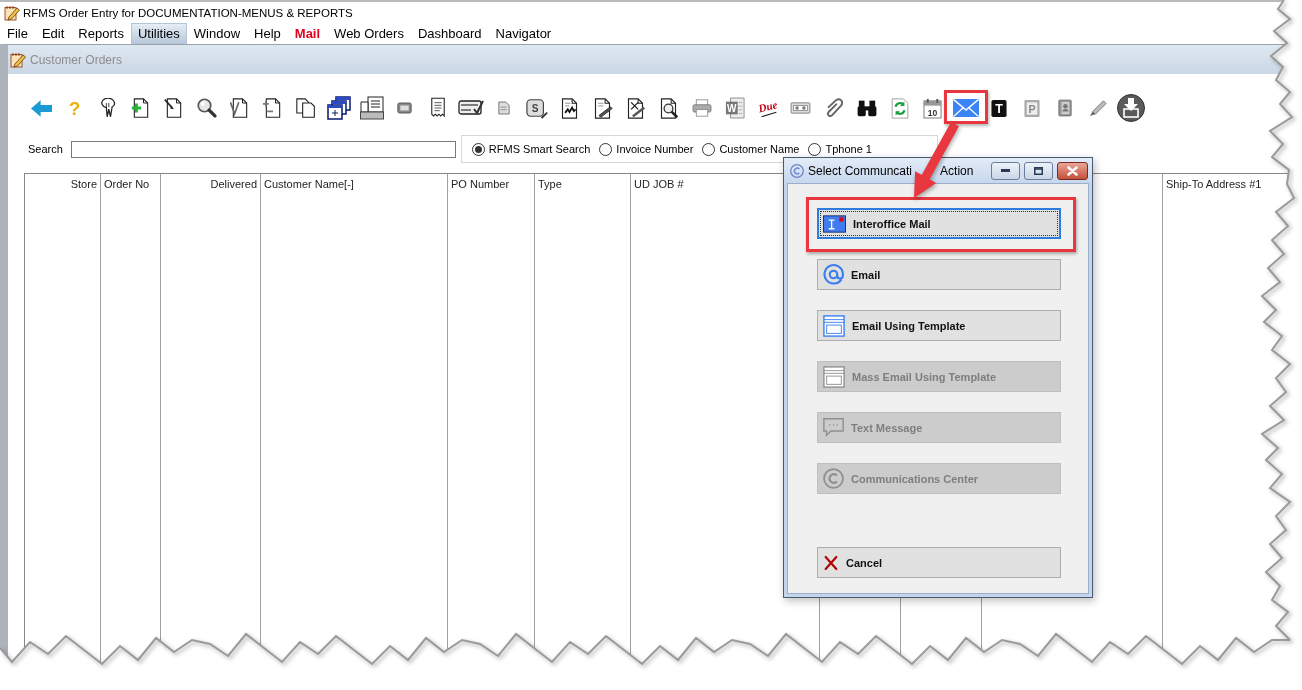 Image resolution: width=1302 pixels, height=690 pixels. I want to click on menu-item: Help, so click(267, 33).